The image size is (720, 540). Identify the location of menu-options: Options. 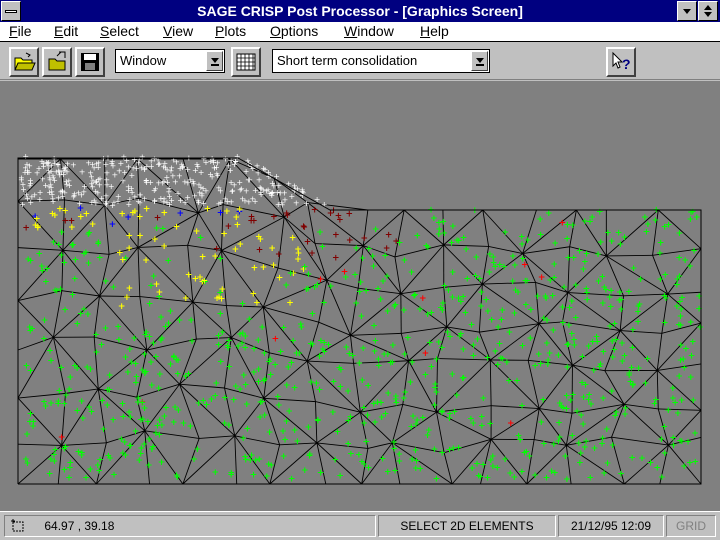
(294, 31).